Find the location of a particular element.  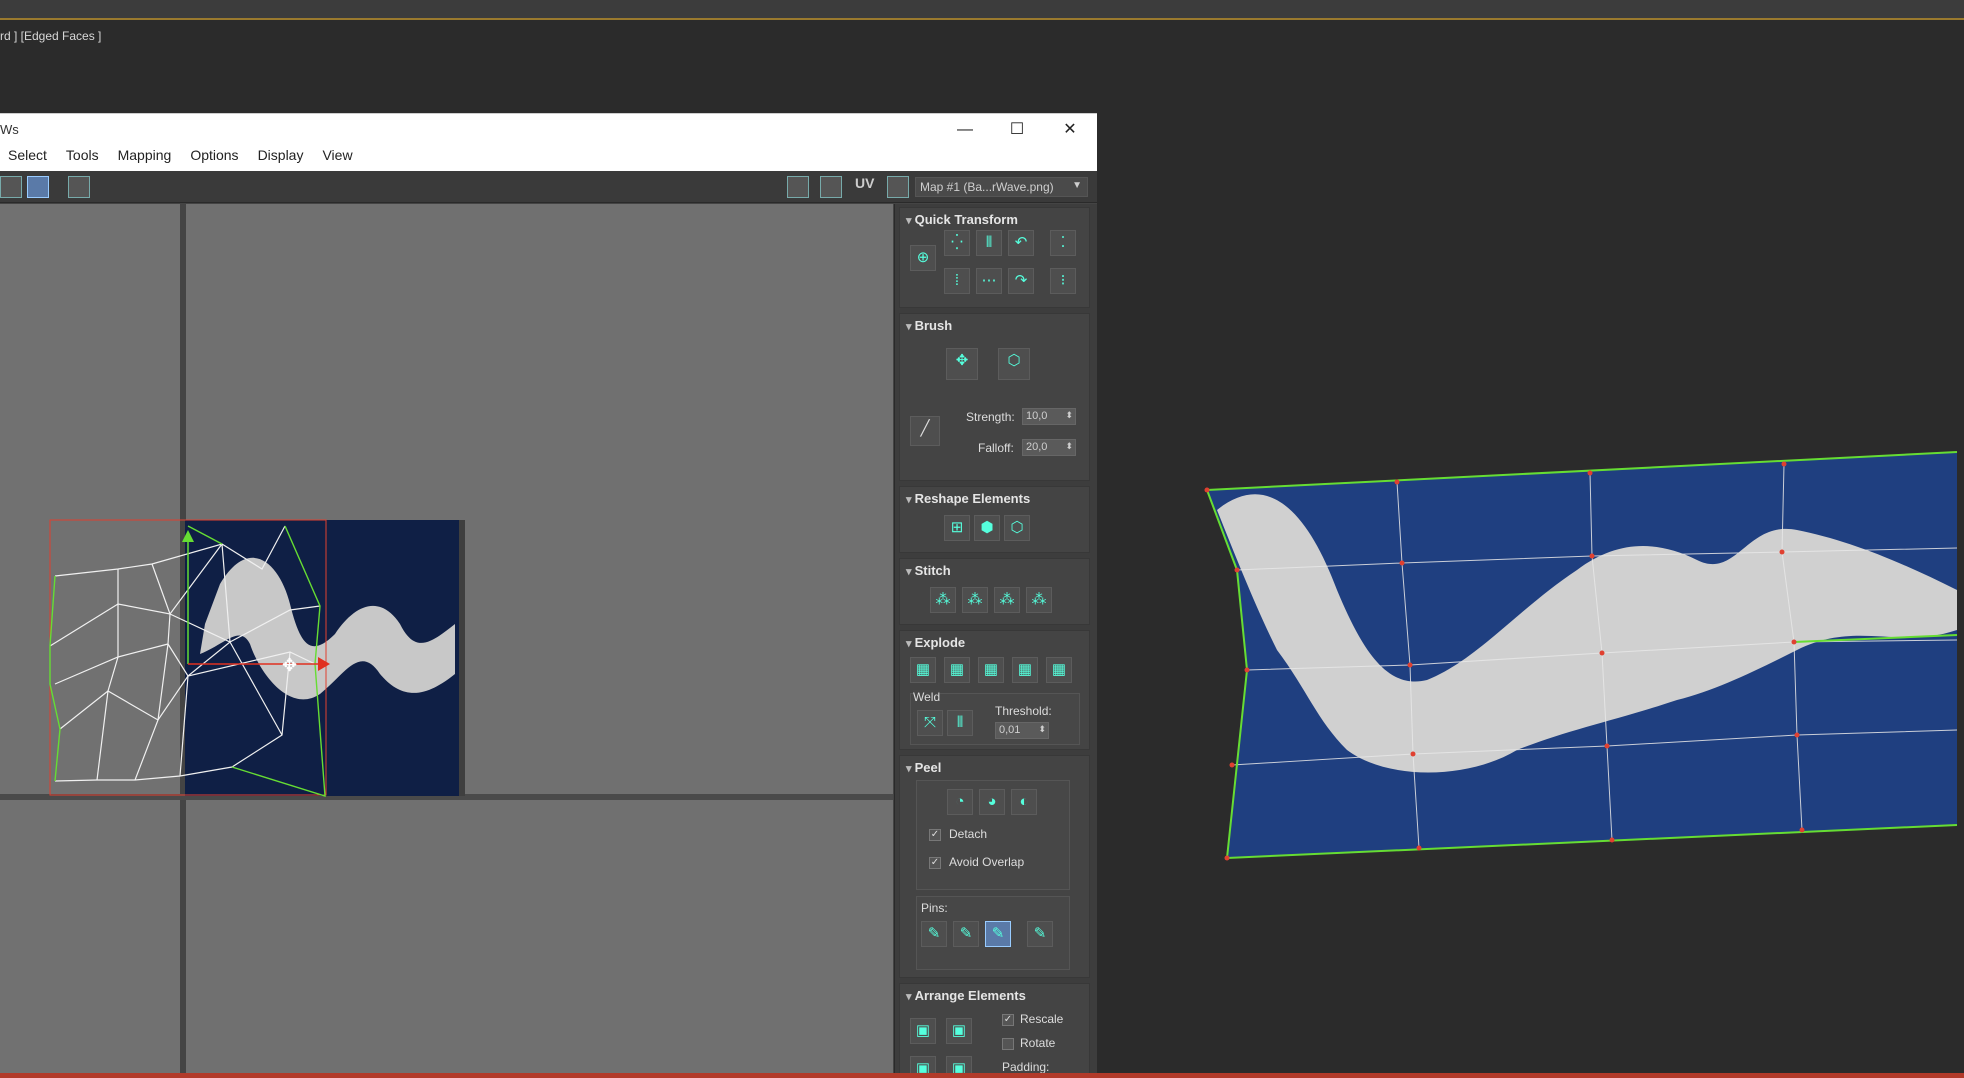

avoid-overlap-checkbox: ✓ is located at coordinates (935, 863).